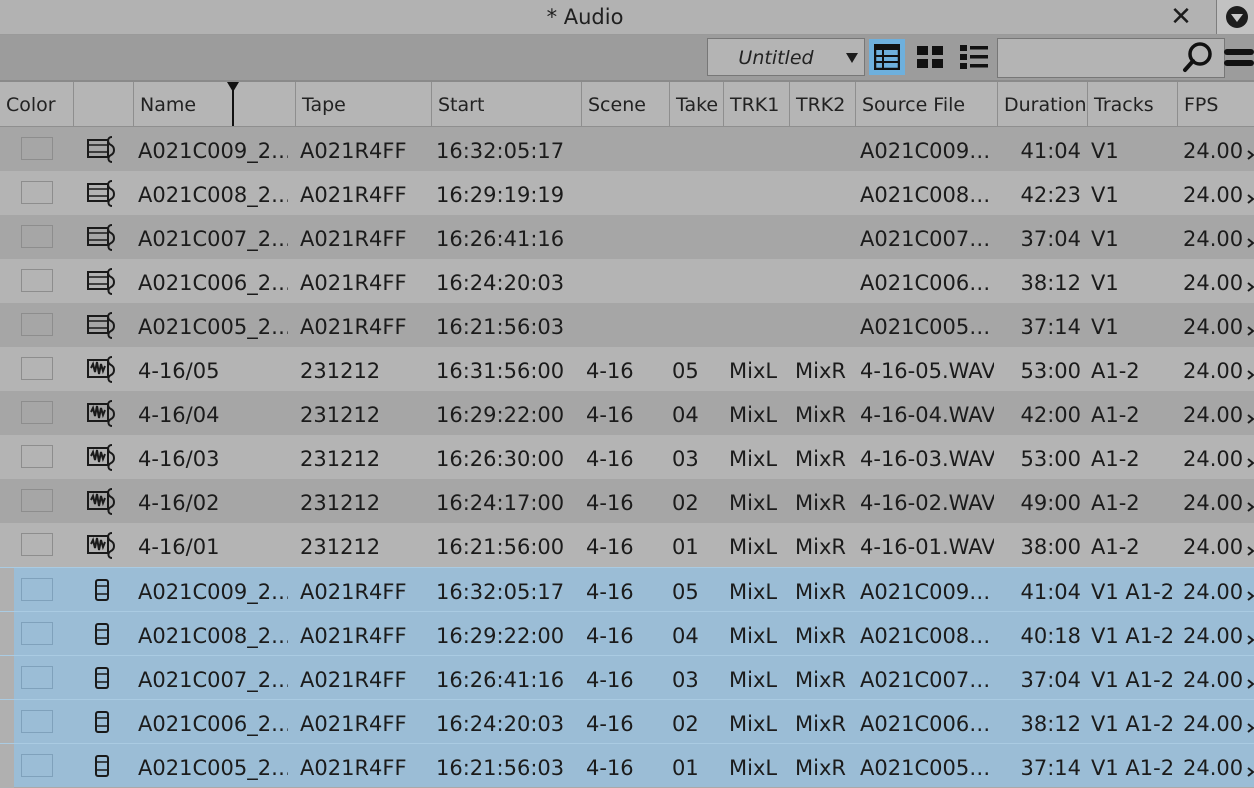 The image size is (1254, 788). What do you see at coordinates (753, 503) in the screenshot?
I see `cell-trk1: MixL` at bounding box center [753, 503].